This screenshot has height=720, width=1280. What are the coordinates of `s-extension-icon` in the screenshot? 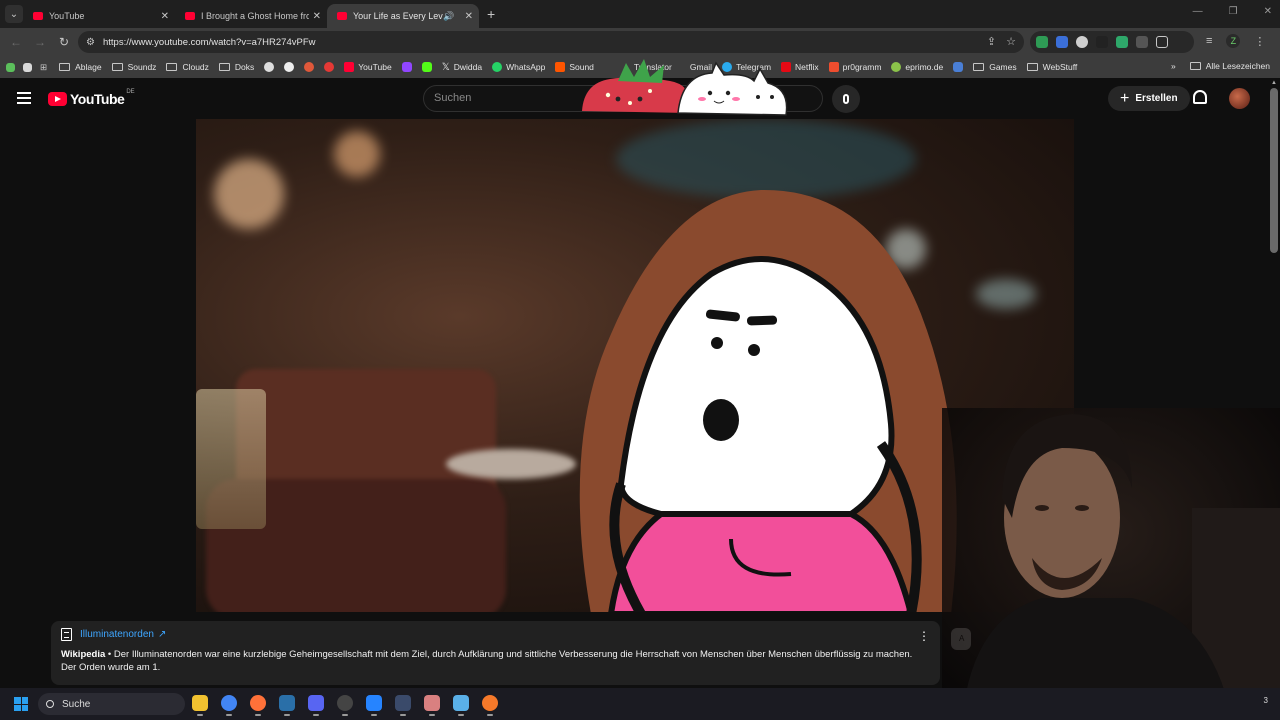 It's located at (1122, 42).